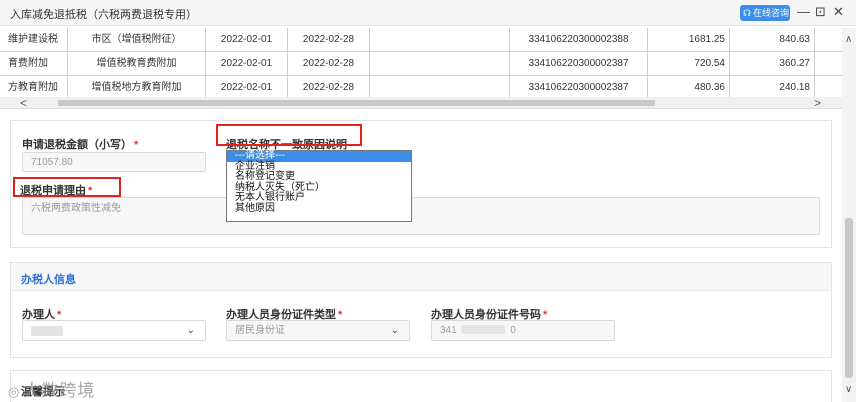 The image size is (856, 402). I want to click on refund-reason-textarea: 六税两费政策性减免, so click(421, 216).